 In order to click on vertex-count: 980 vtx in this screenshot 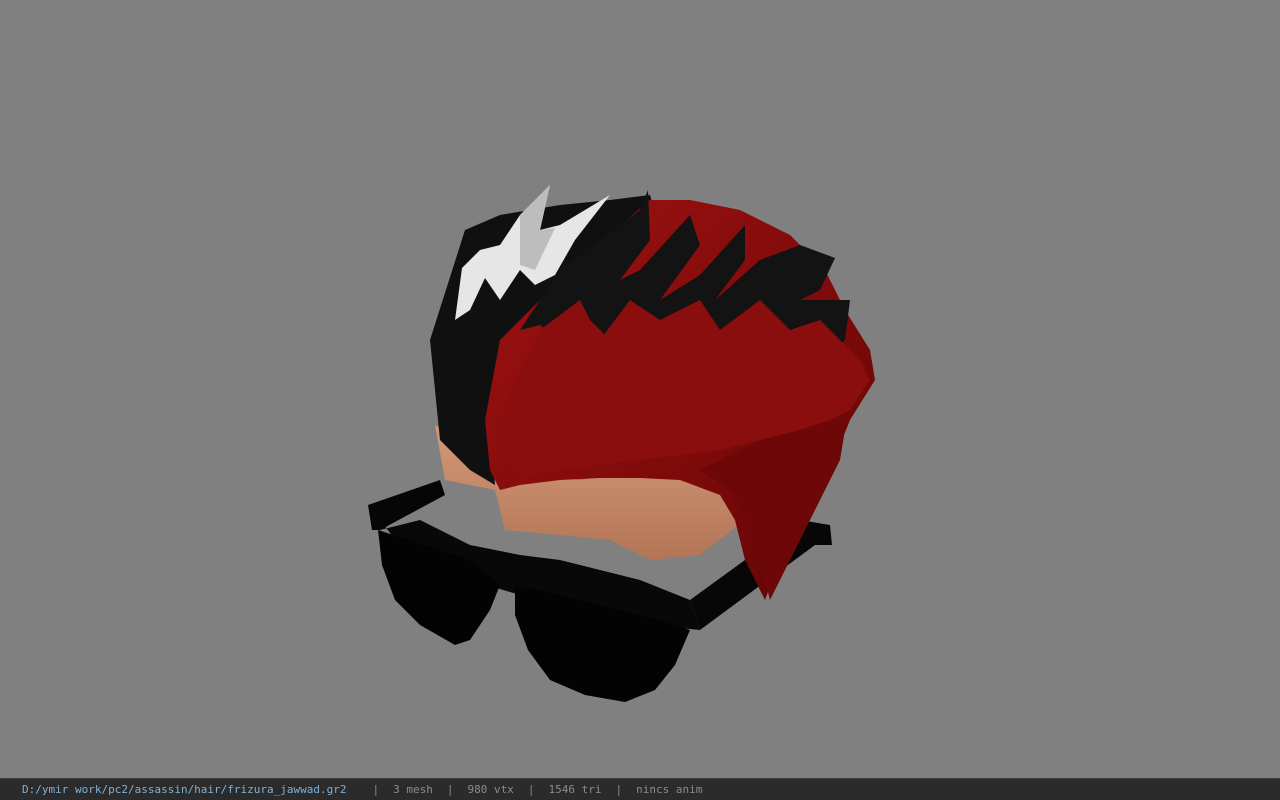, I will do `click(490, 789)`.